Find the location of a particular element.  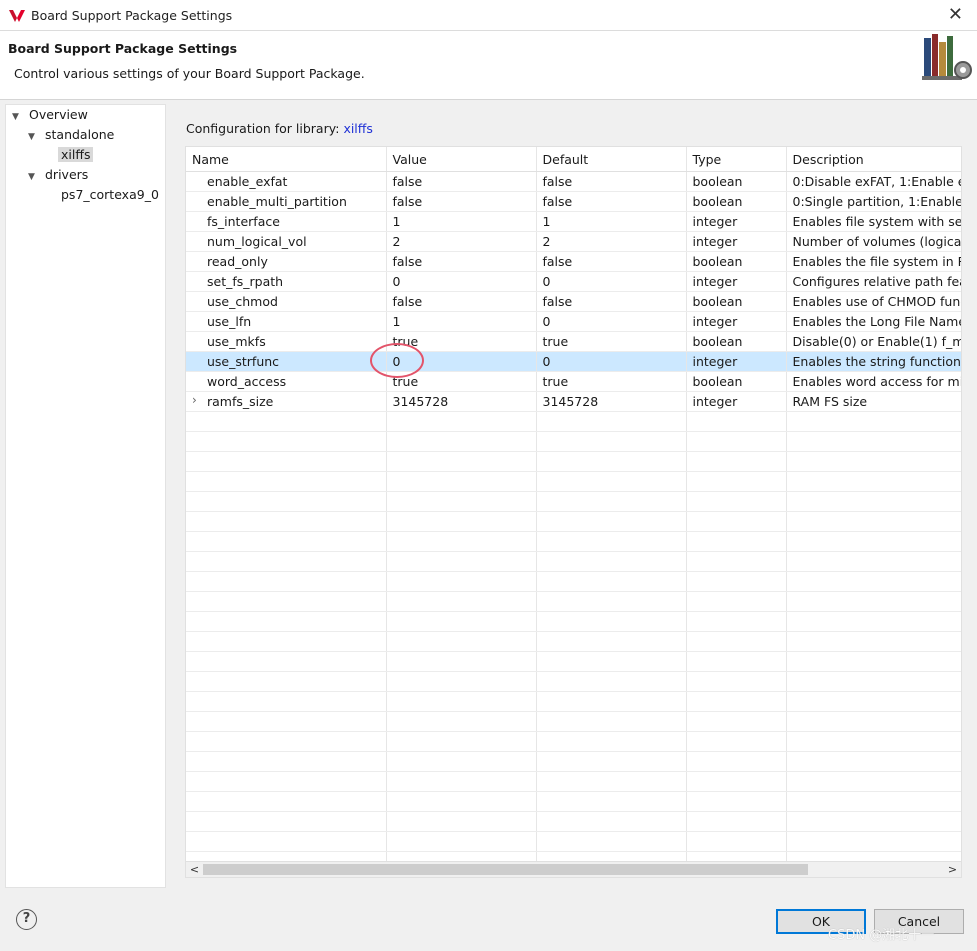

setting-name: read_only is located at coordinates (237, 261).